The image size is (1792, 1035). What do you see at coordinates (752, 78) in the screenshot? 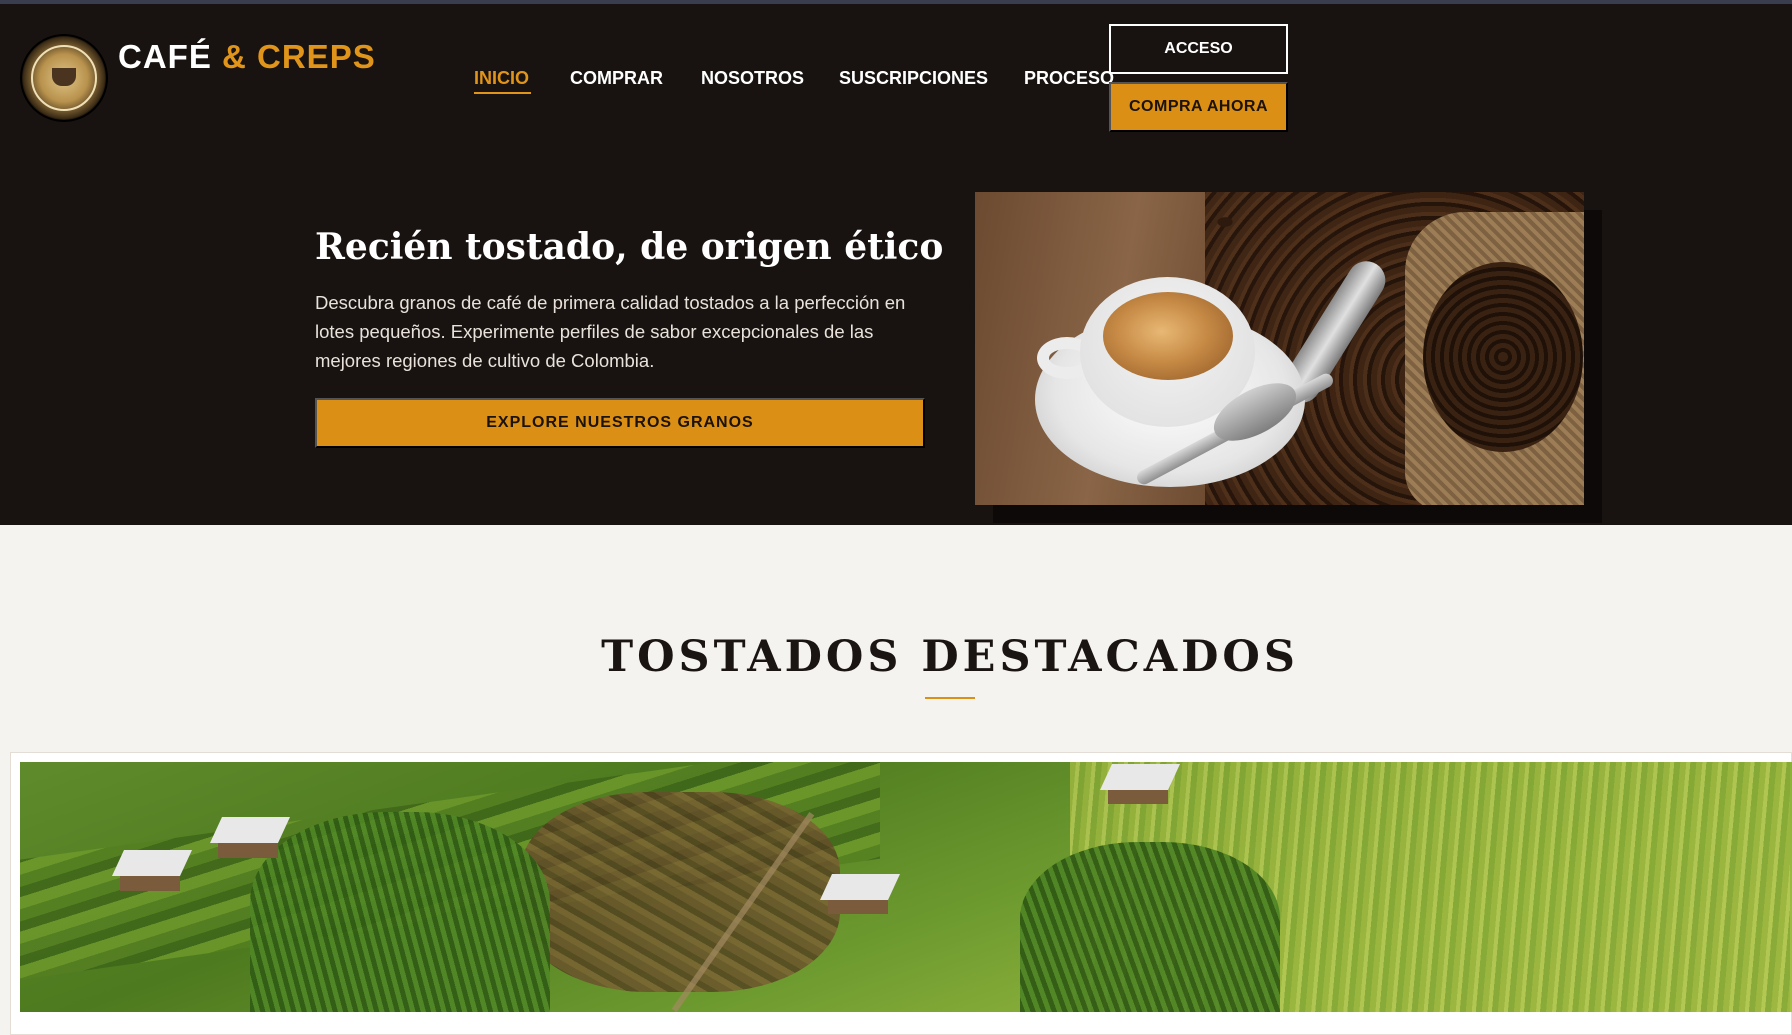
I see `nav-item-nosotros: NOSOTROS` at bounding box center [752, 78].